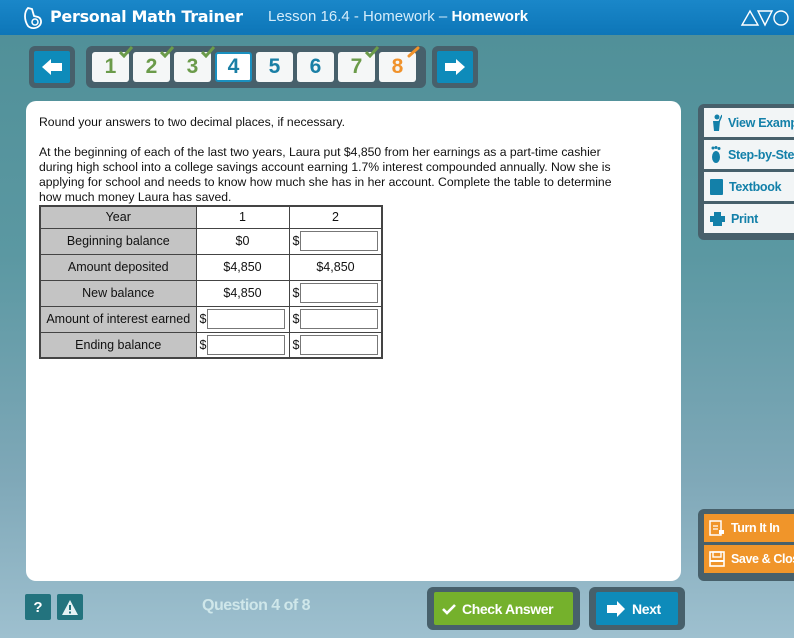 This screenshot has height=638, width=794. I want to click on assignment-name: Homework, so click(490, 16).